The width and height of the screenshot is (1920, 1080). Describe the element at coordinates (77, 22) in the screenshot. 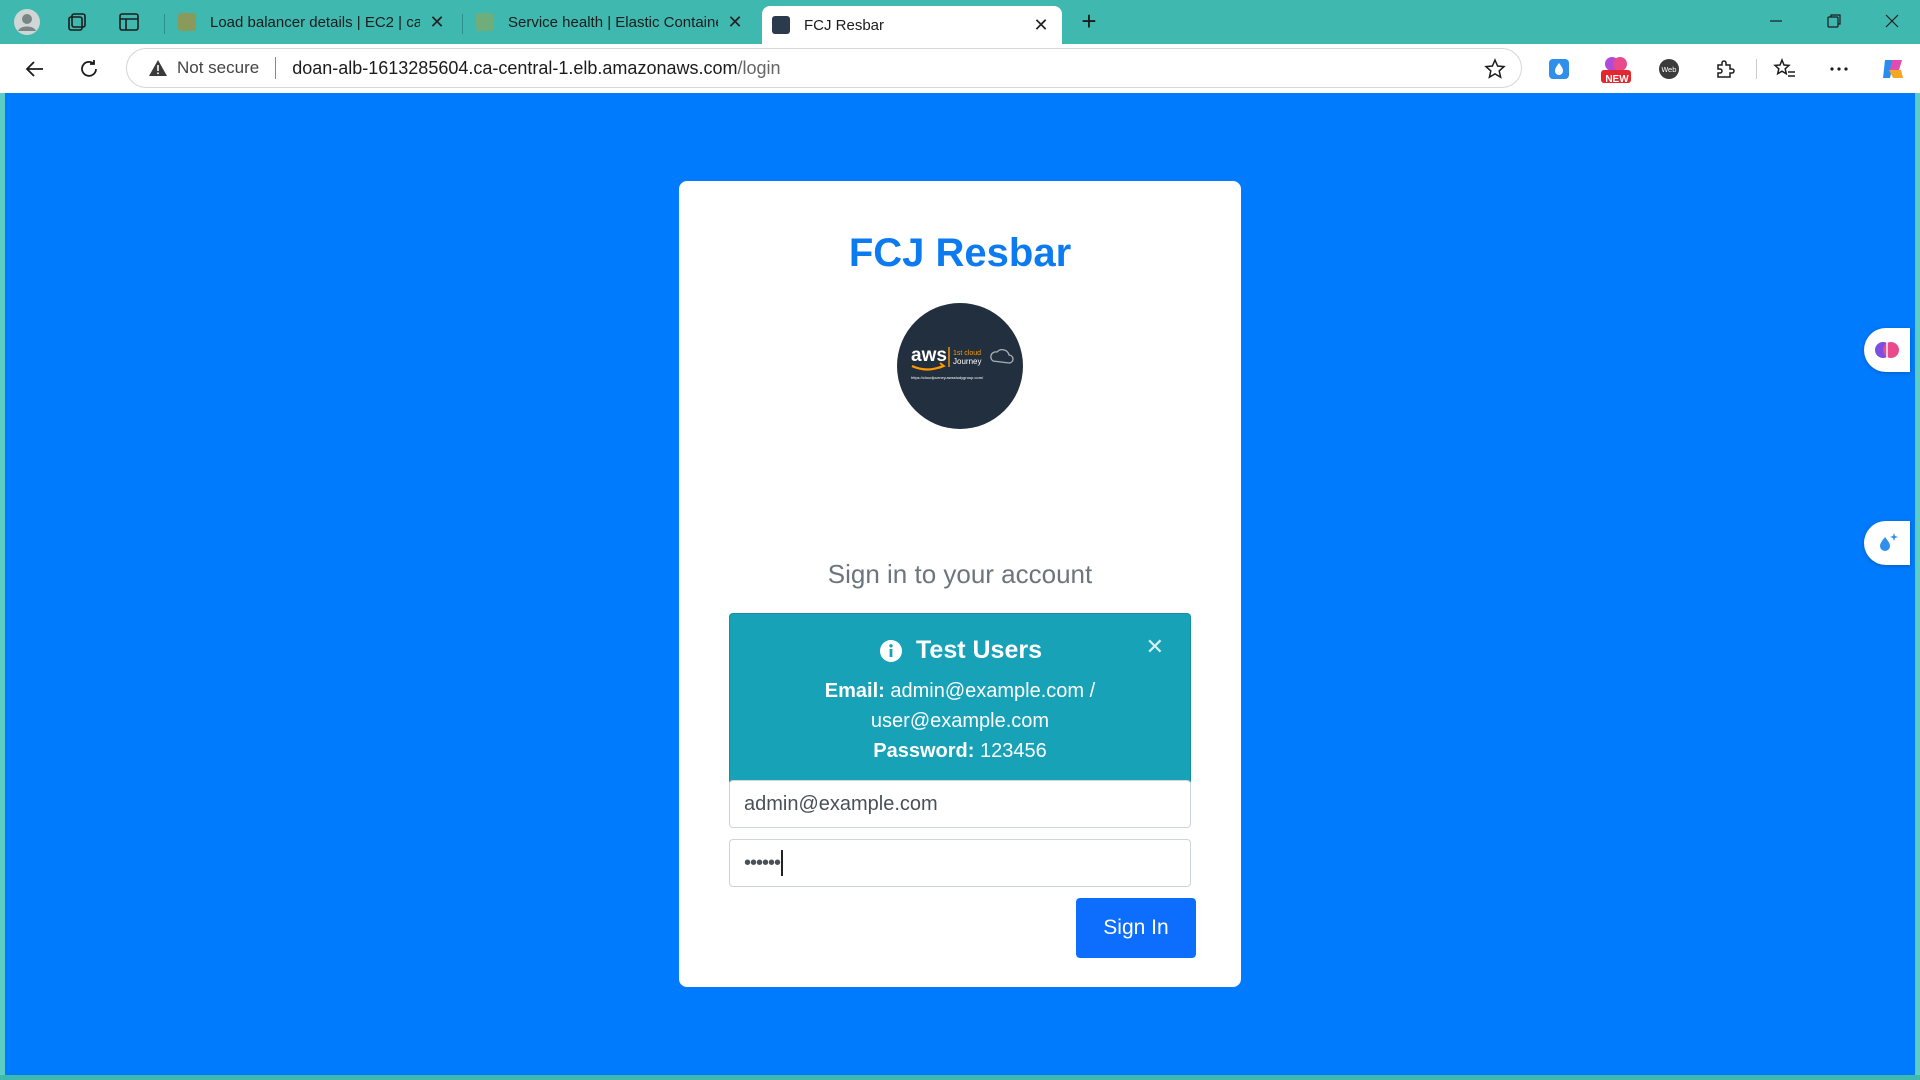

I see `workspaces-icon` at that location.